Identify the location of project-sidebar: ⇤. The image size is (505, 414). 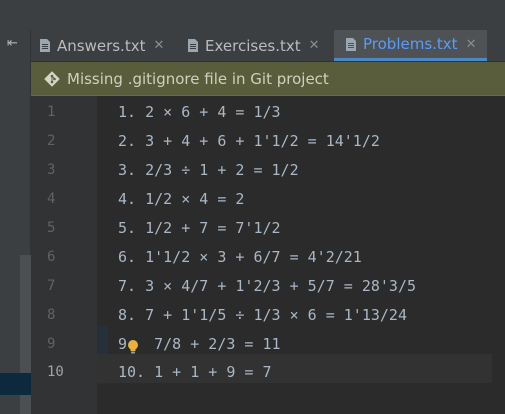
(15, 222).